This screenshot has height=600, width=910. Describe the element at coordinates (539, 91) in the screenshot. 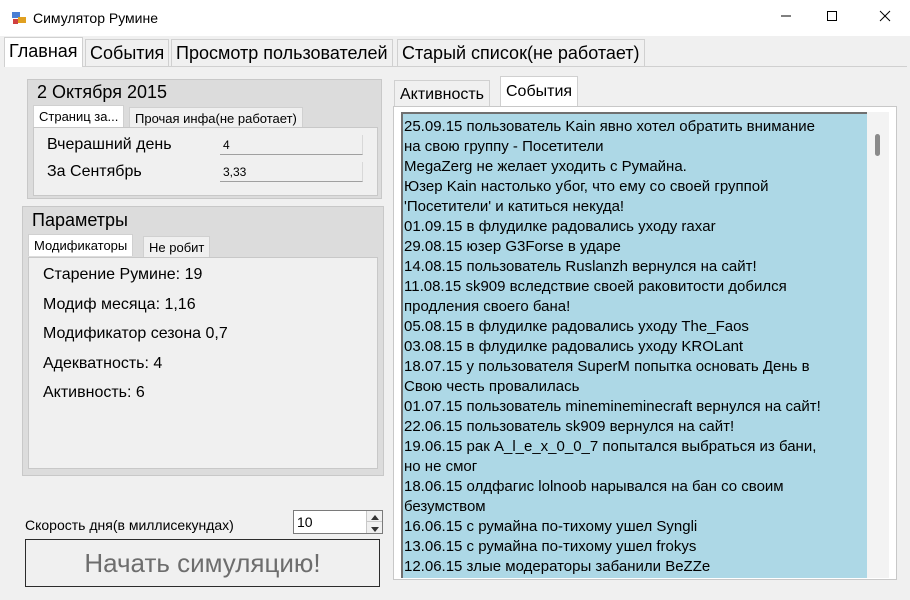

I see `tab-right-events: События` at that location.